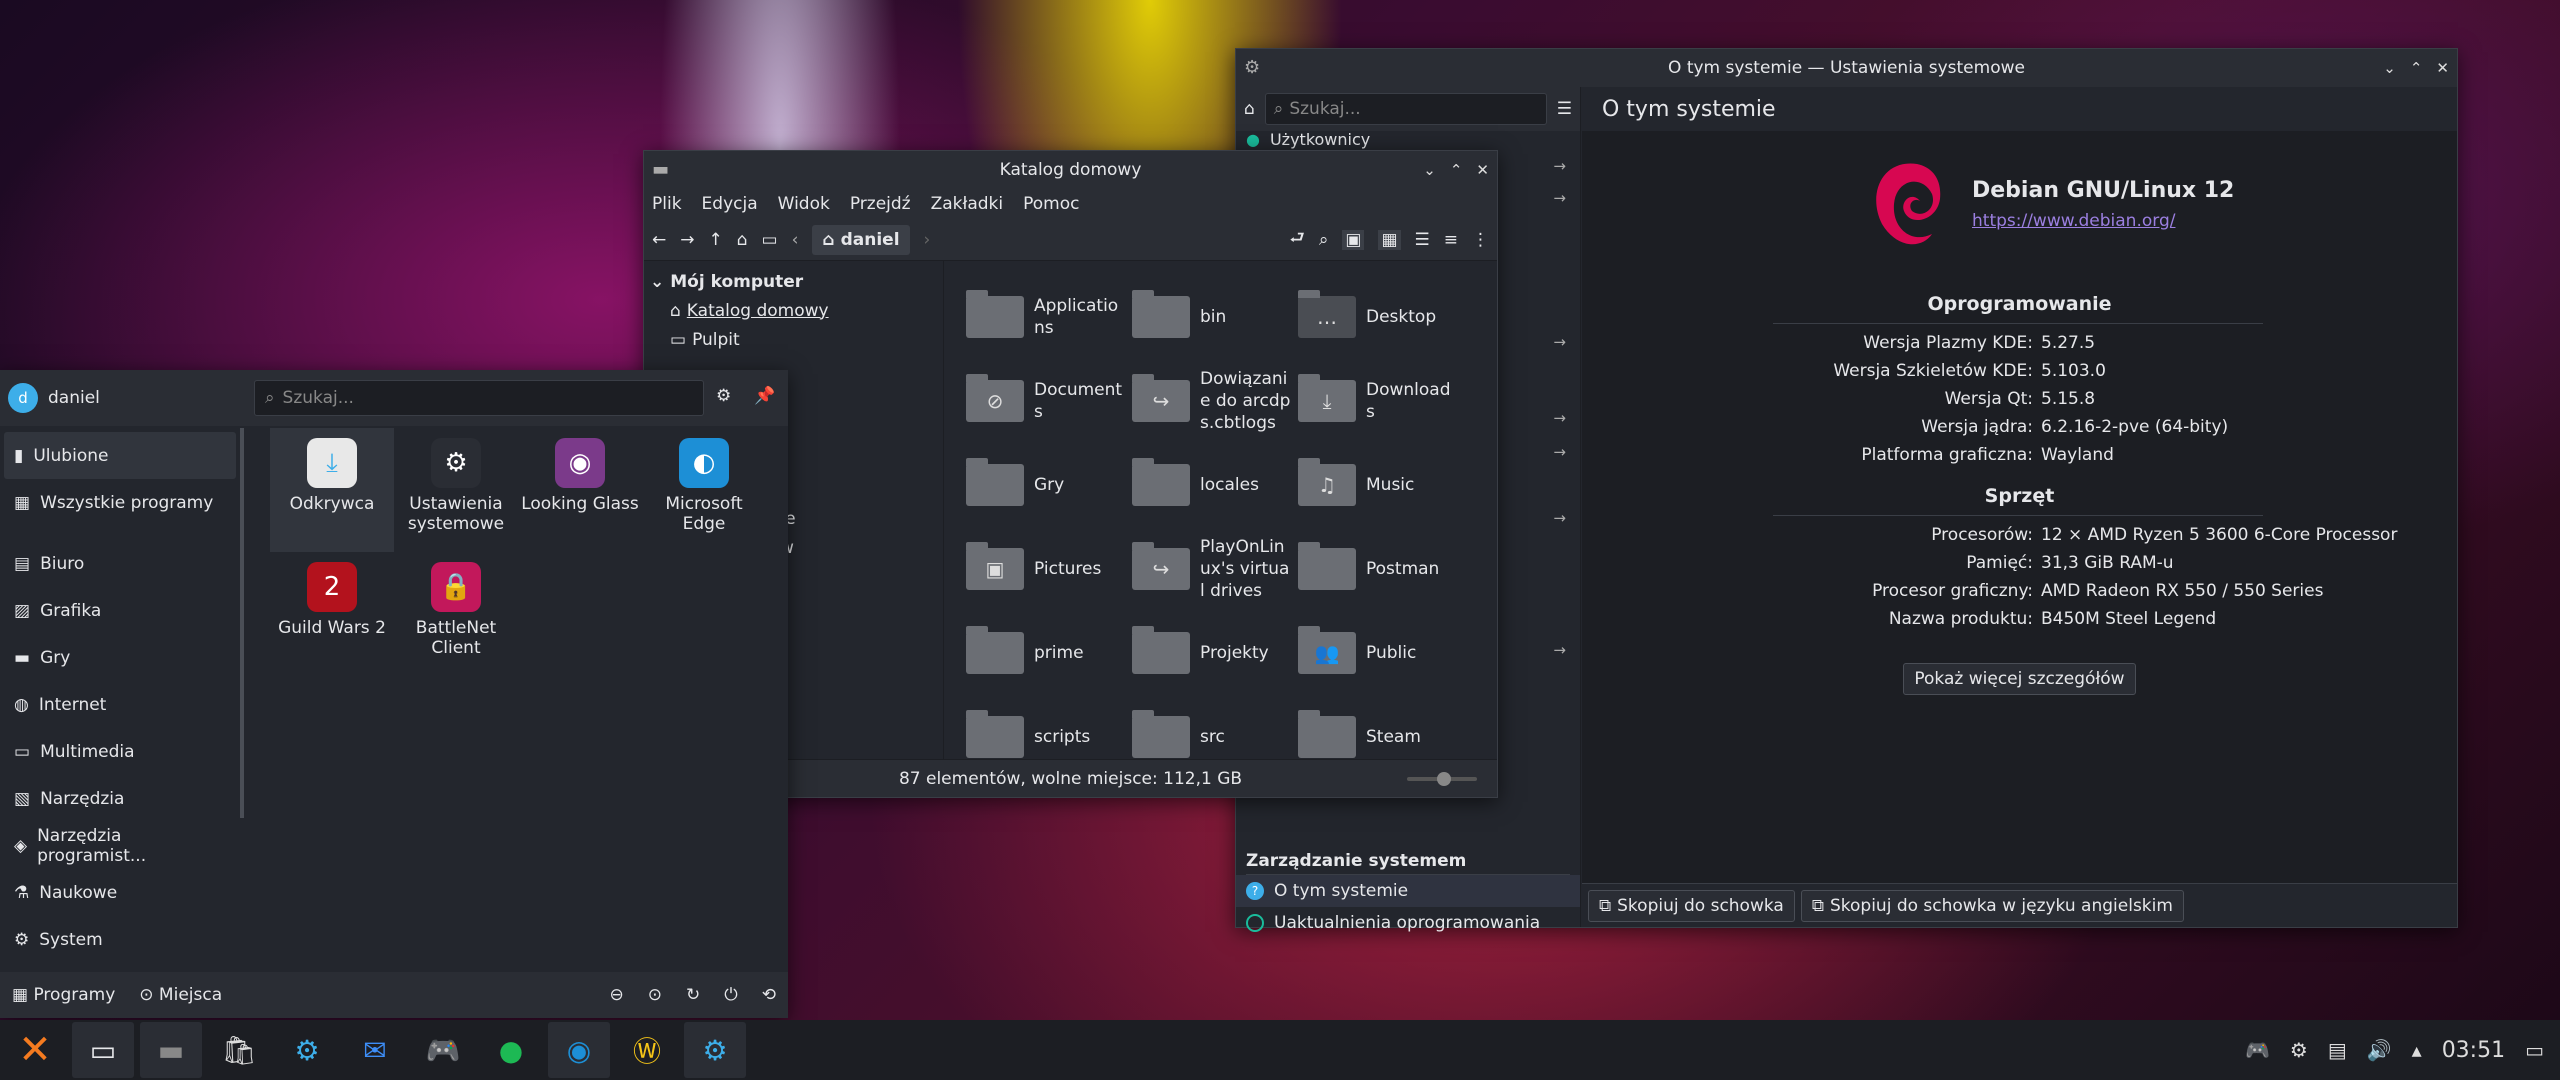  What do you see at coordinates (1070, 170) in the screenshot?
I see `file-manager-titlebar: ▬ Katalog domowy ⌄ ⌃ ✕` at bounding box center [1070, 170].